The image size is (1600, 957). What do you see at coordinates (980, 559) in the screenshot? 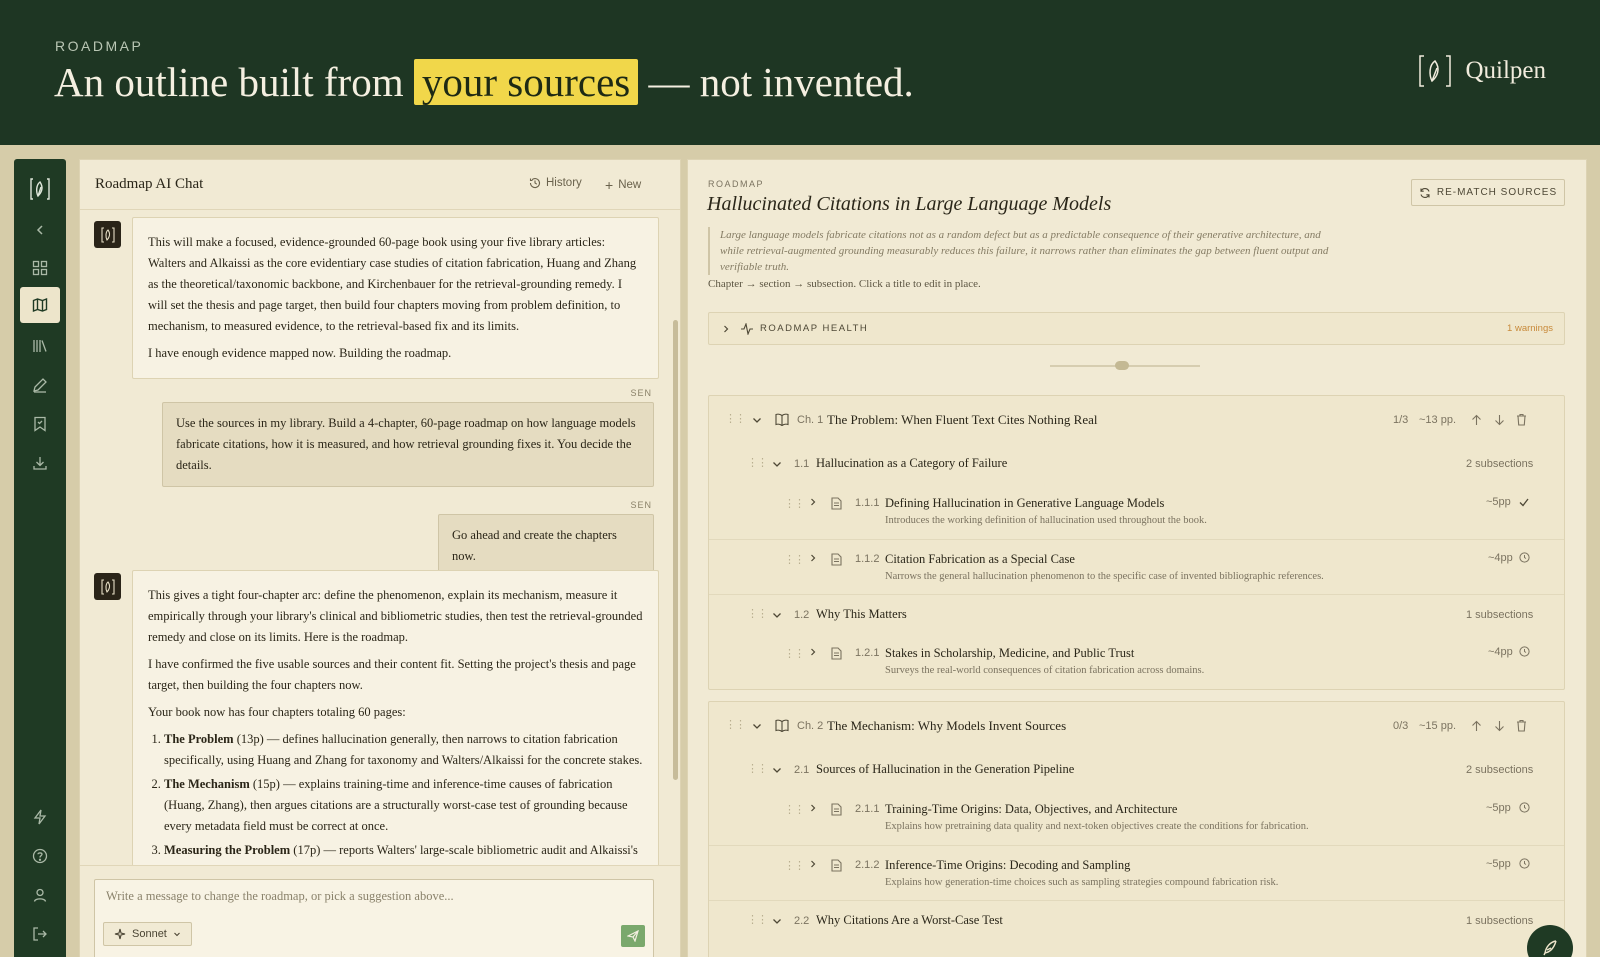
I see `subsection-title: Citation Fabrication as a Special Case` at bounding box center [980, 559].